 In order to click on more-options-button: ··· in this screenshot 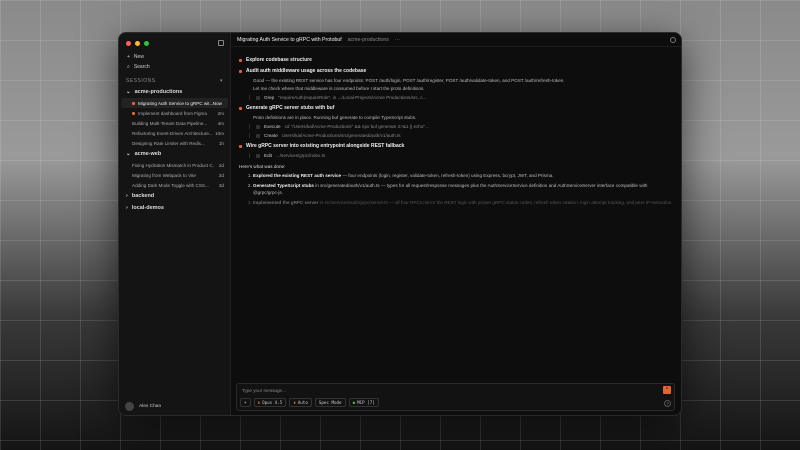, I will do `click(397, 40)`.